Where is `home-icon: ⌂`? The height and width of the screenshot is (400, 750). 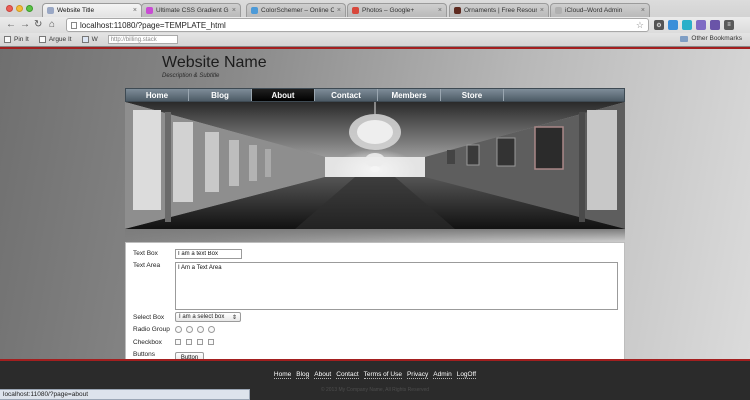 home-icon: ⌂ is located at coordinates (52, 25).